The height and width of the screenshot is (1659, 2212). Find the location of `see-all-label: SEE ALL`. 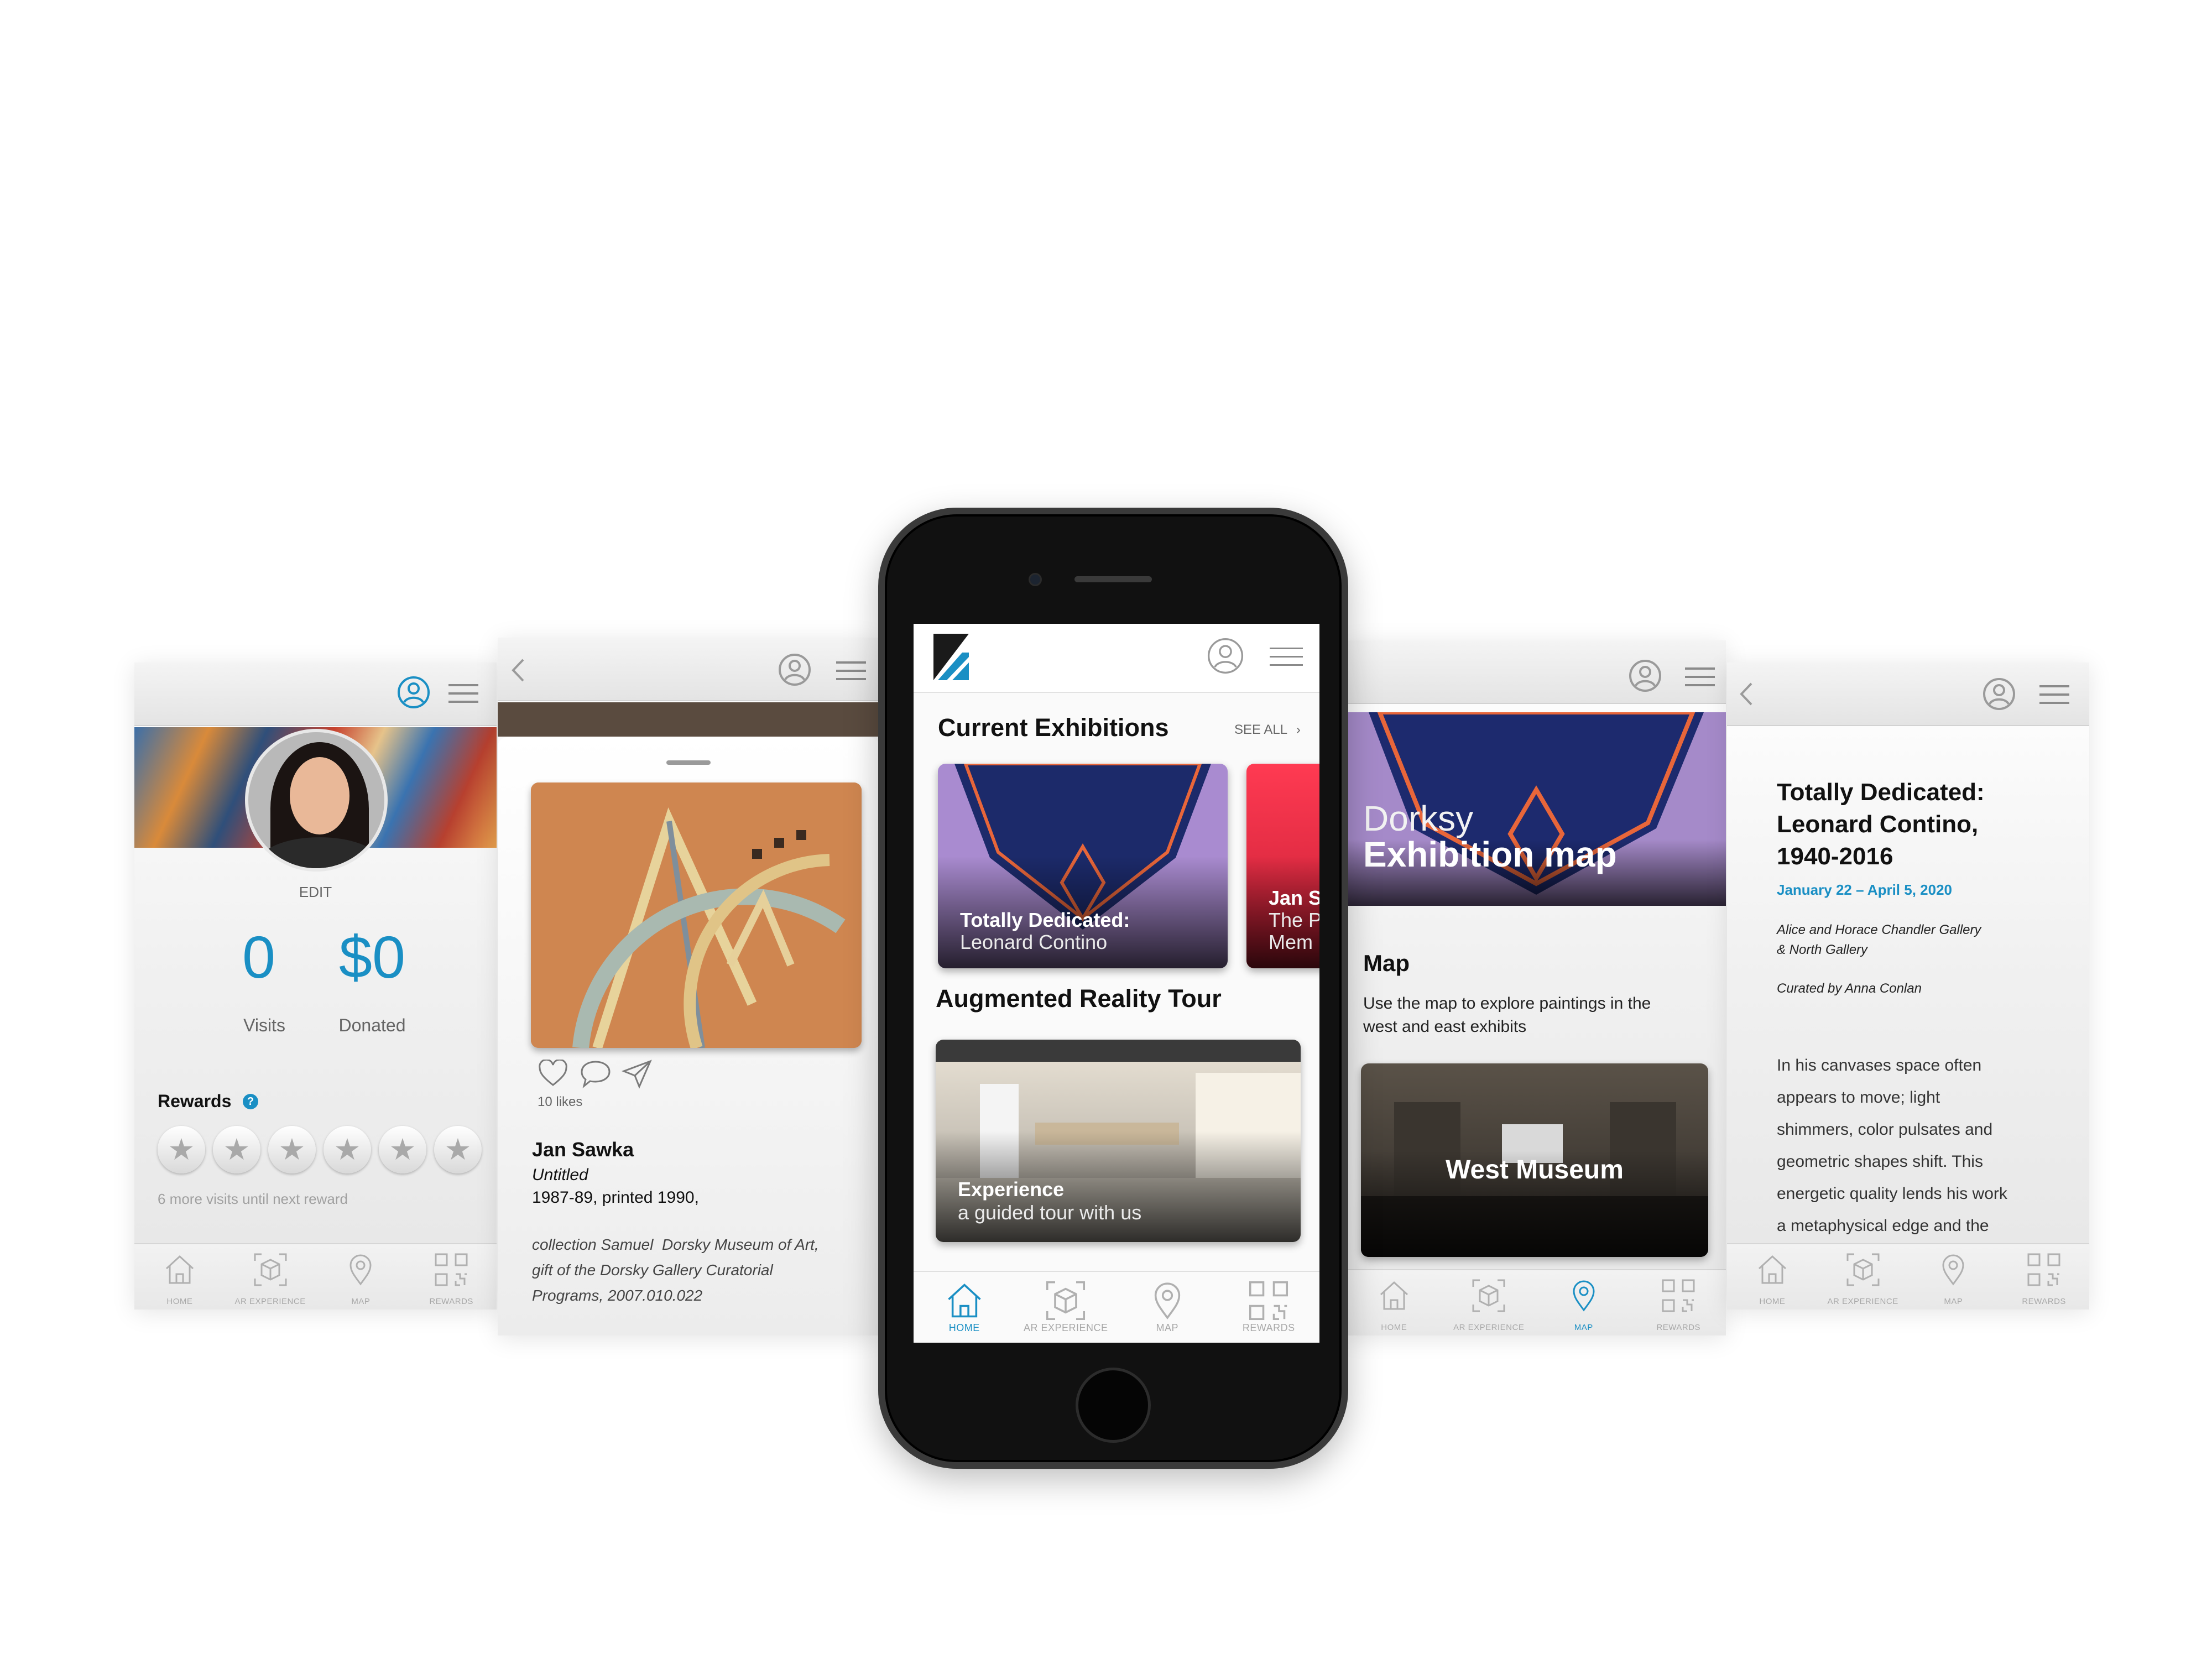

see-all-label: SEE ALL is located at coordinates (1261, 730).